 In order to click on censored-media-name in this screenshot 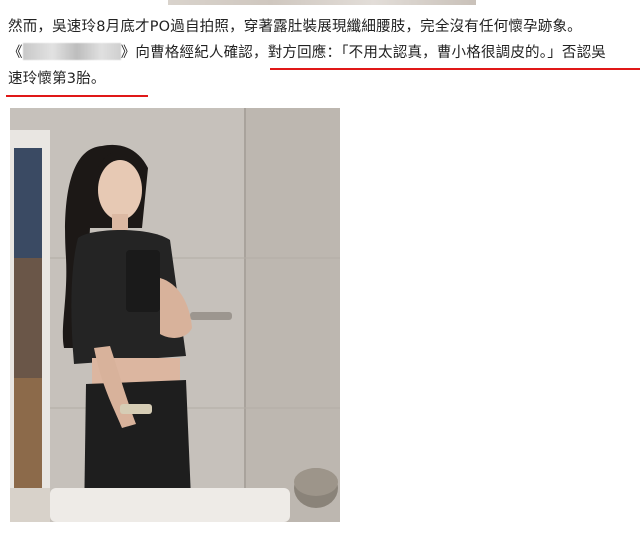, I will do `click(71, 51)`.